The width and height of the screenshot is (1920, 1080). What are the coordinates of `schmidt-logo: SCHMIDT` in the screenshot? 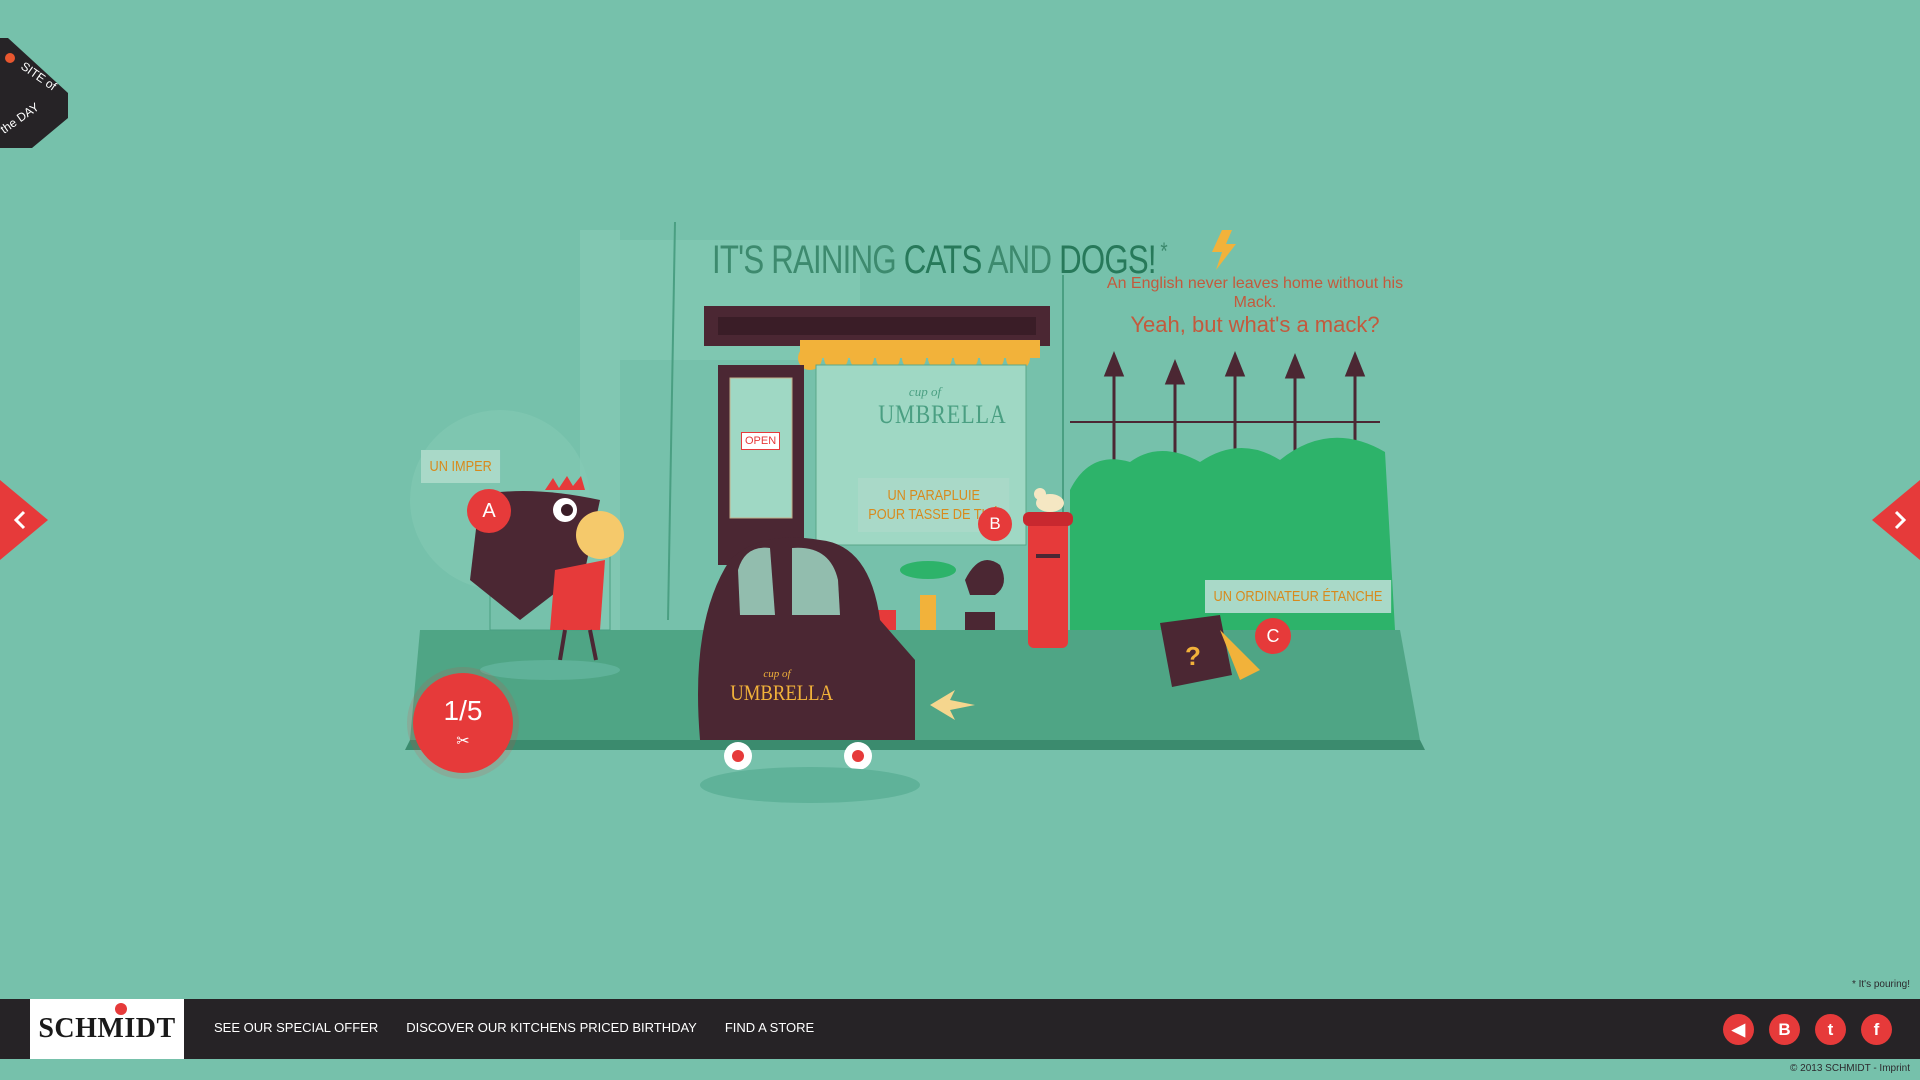 It's located at (107, 1029).